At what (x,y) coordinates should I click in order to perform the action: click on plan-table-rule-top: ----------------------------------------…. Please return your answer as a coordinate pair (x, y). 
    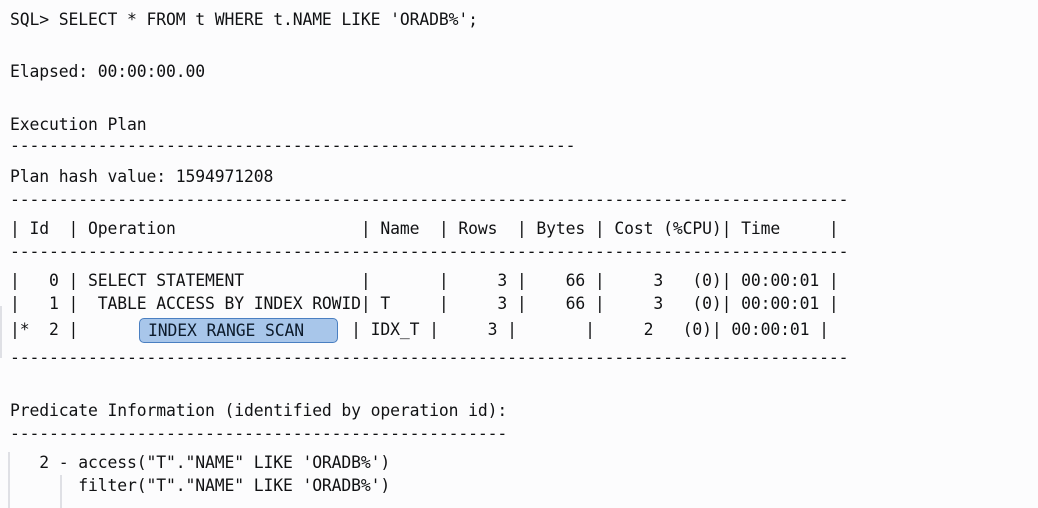
    Looking at the image, I should click on (429, 199).